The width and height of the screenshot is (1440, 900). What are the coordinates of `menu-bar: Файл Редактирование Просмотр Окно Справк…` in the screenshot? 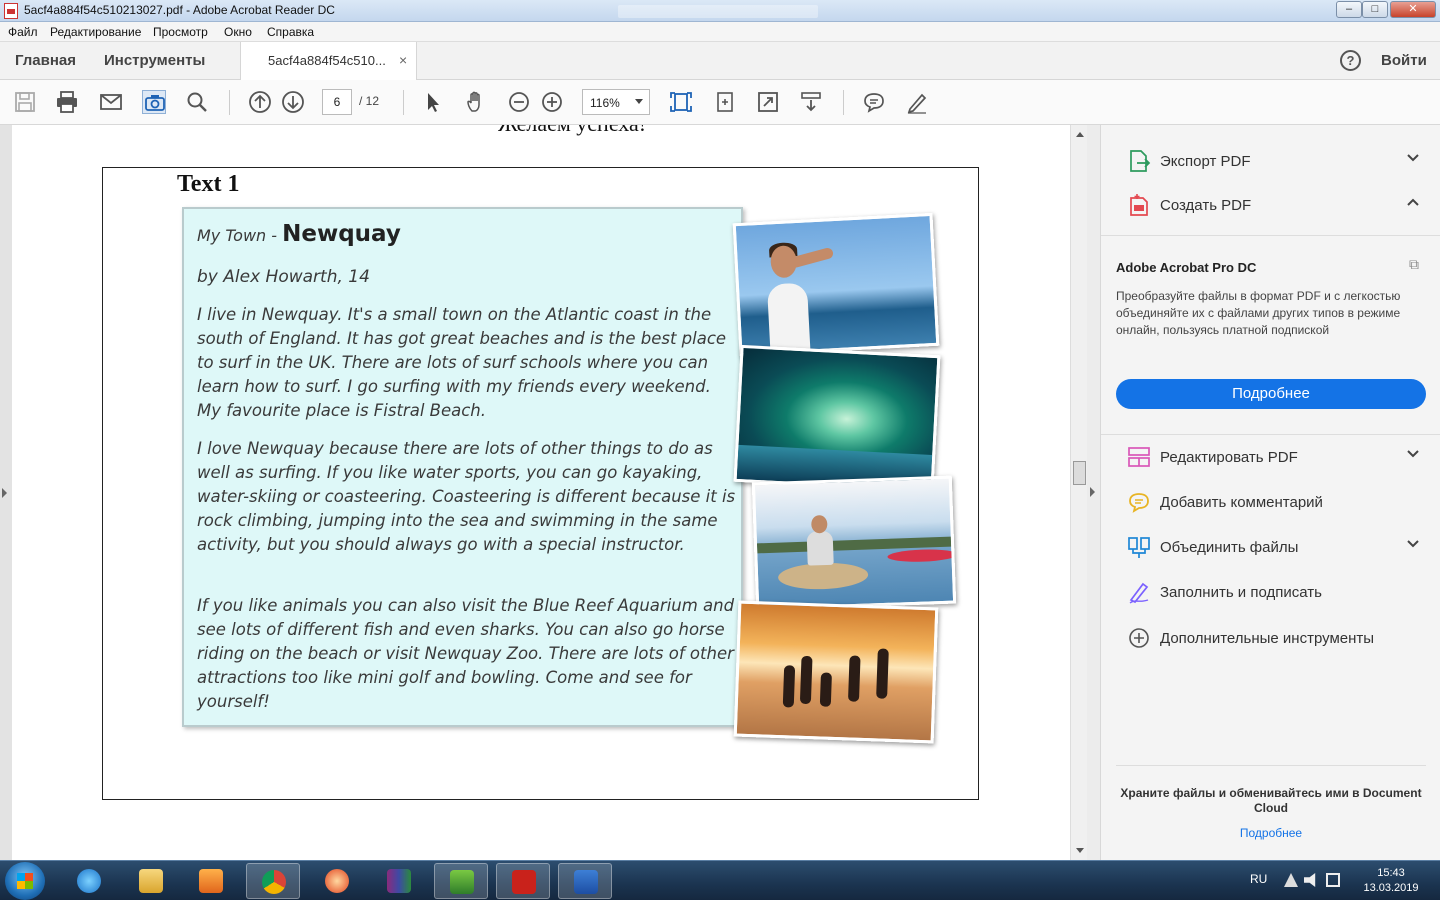 It's located at (720, 32).